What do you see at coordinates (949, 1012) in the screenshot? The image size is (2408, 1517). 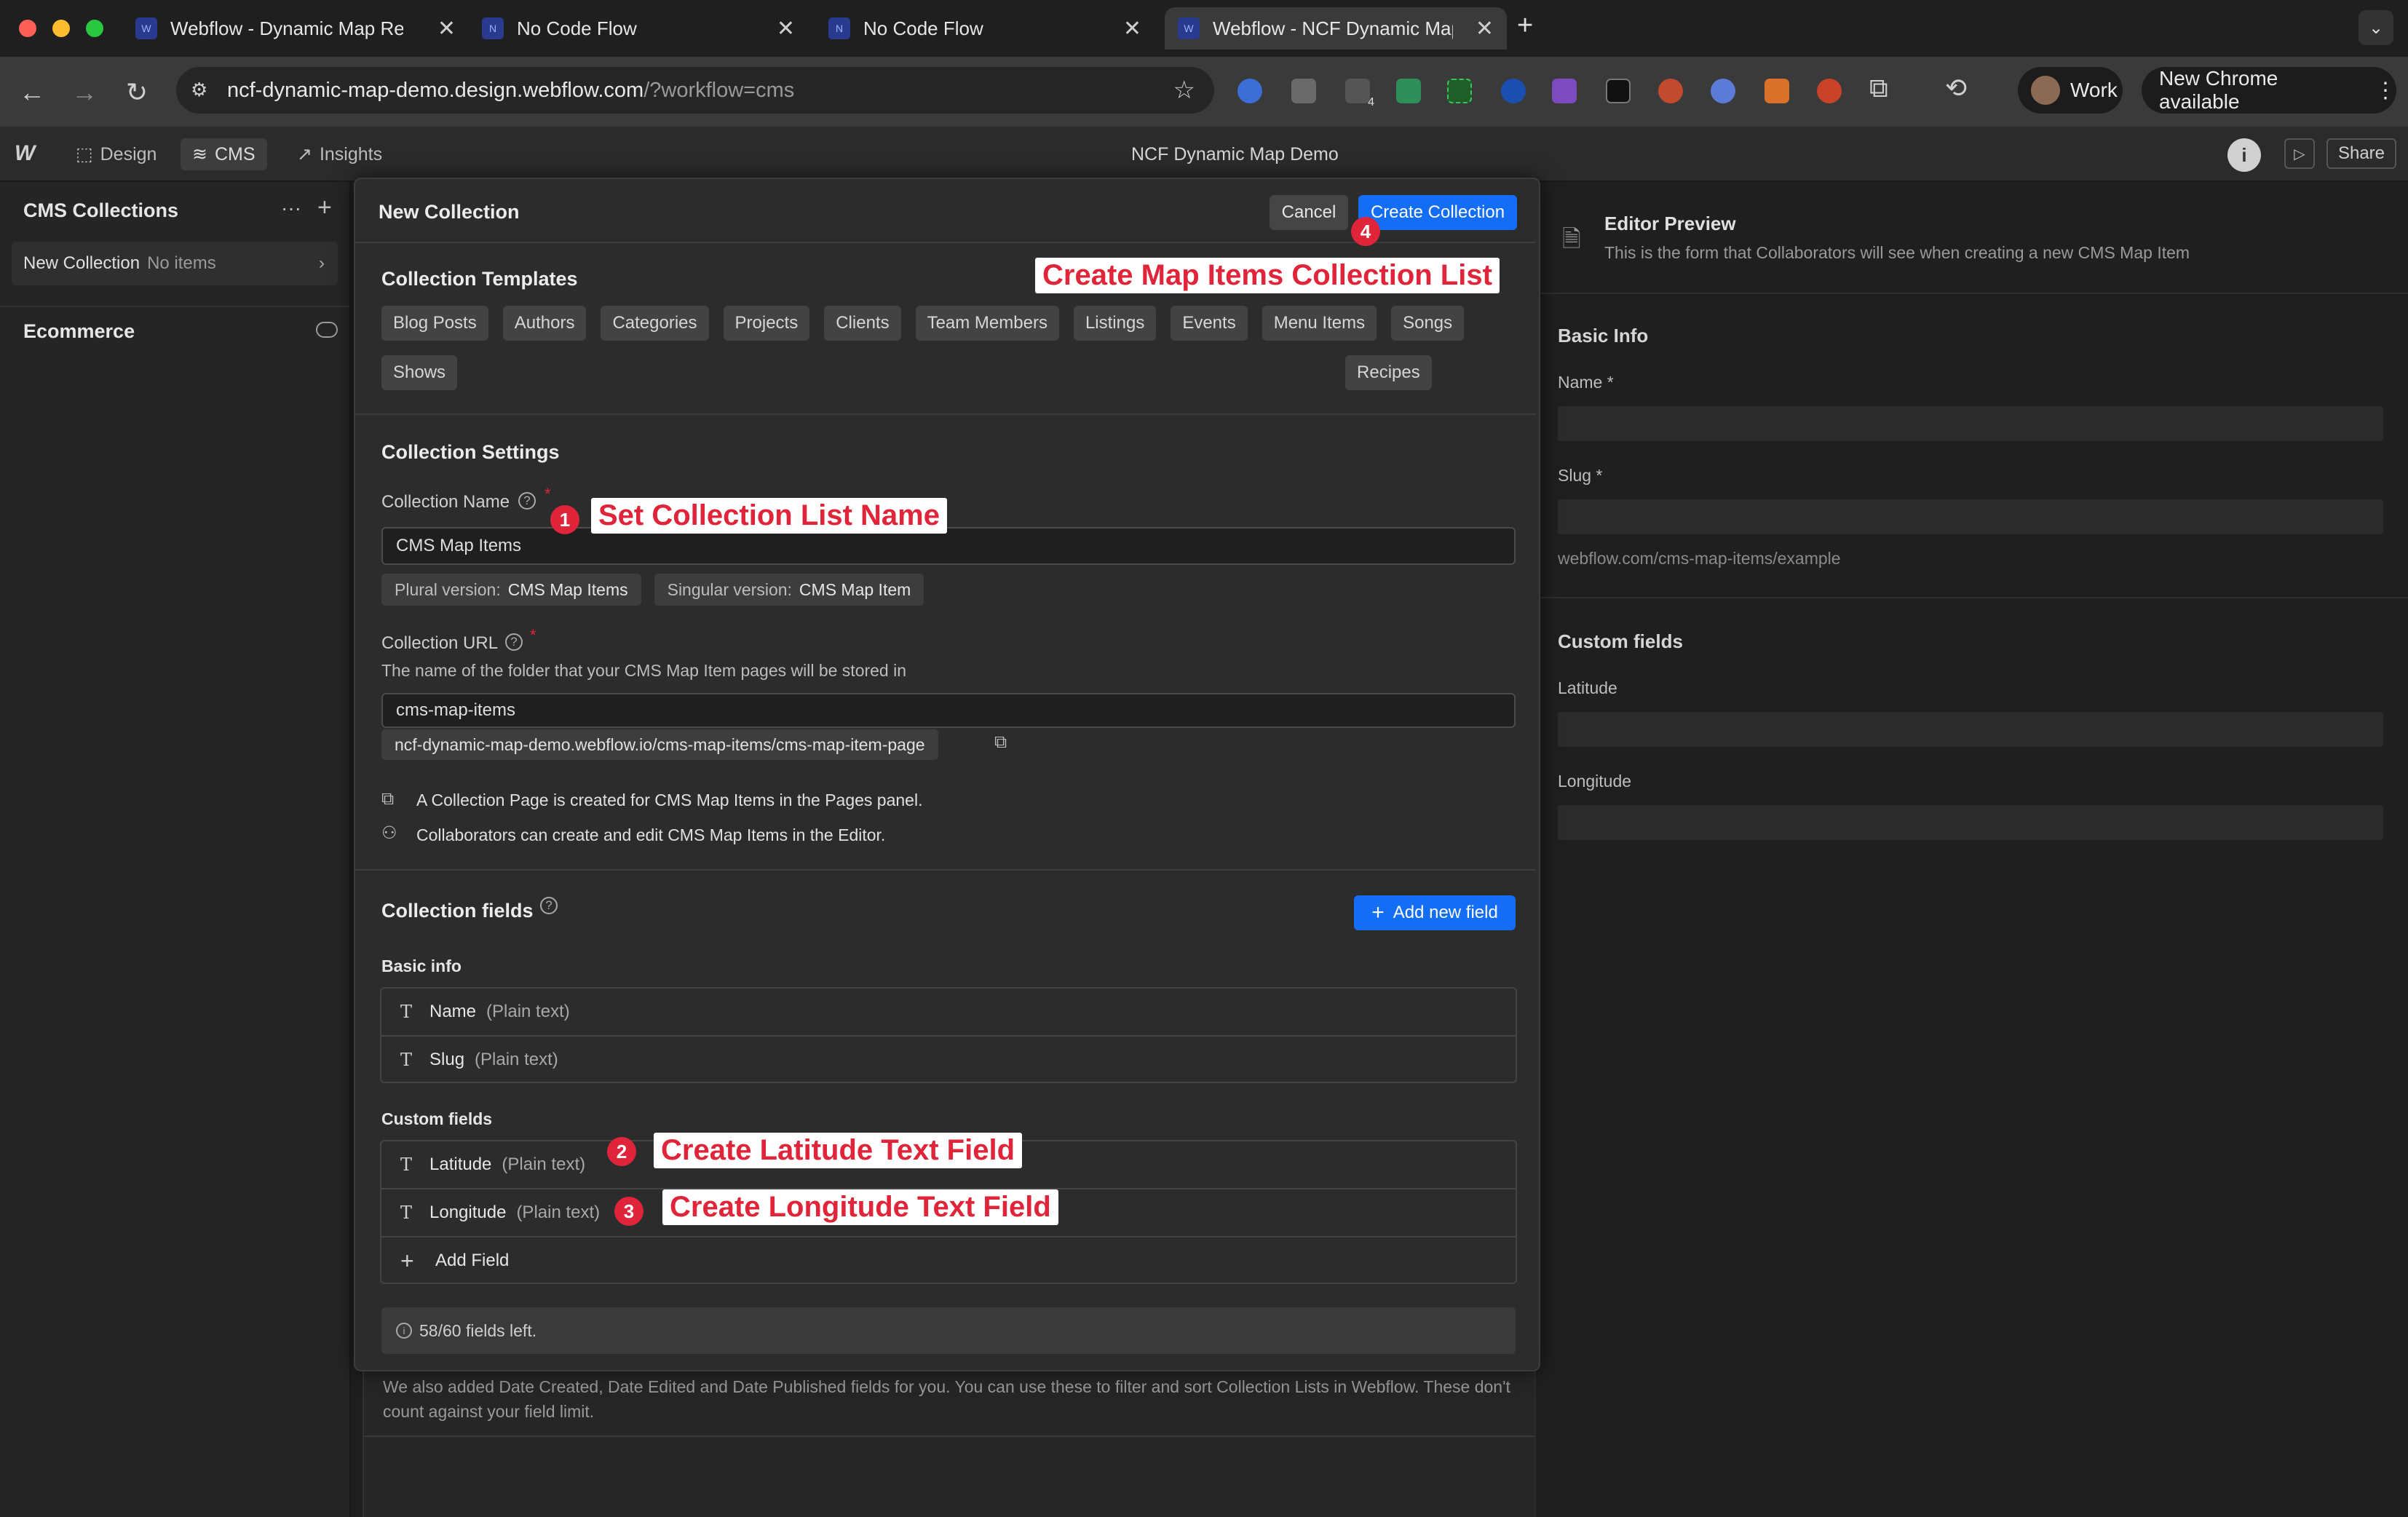 I see `field-row-name: T Name (Plain text)` at bounding box center [949, 1012].